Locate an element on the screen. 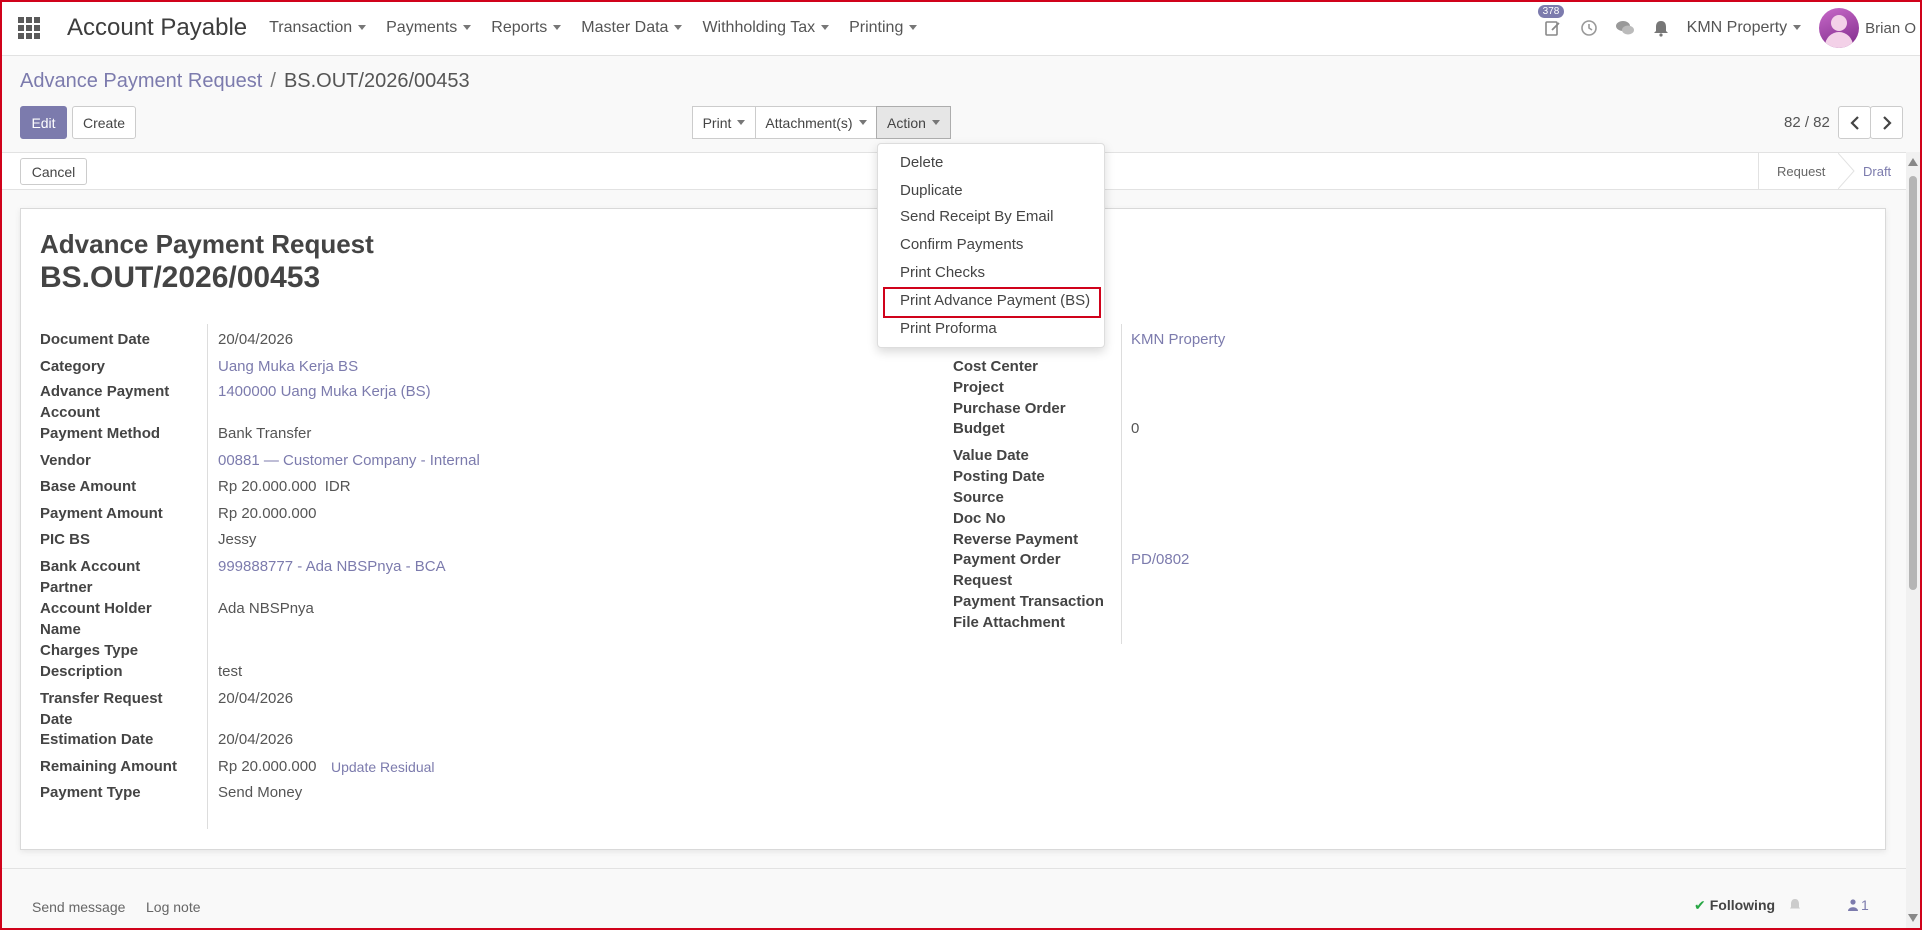  pager-next-button is located at coordinates (1886, 122).